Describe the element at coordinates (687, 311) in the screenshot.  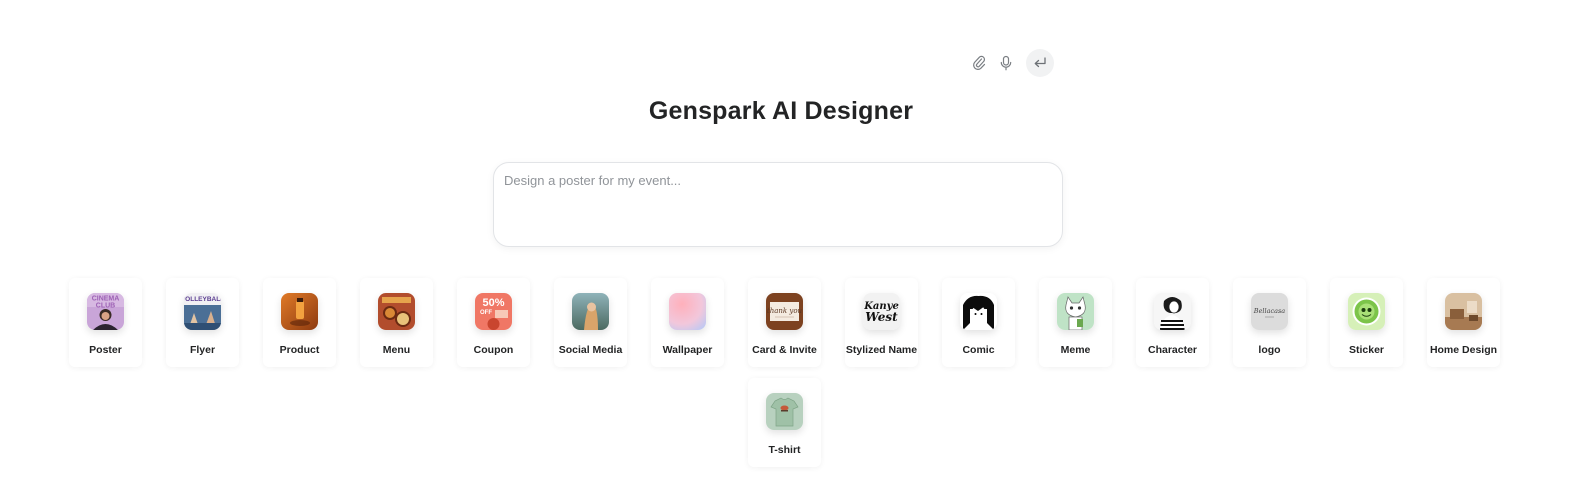
I see `wallpaper-thumbnail` at that location.